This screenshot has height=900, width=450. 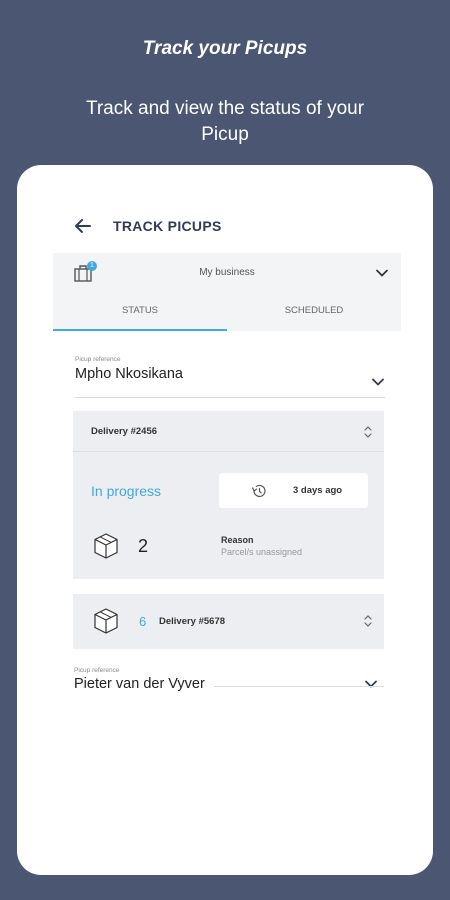 What do you see at coordinates (225, 48) in the screenshot?
I see `promo-title: Track your Picups` at bounding box center [225, 48].